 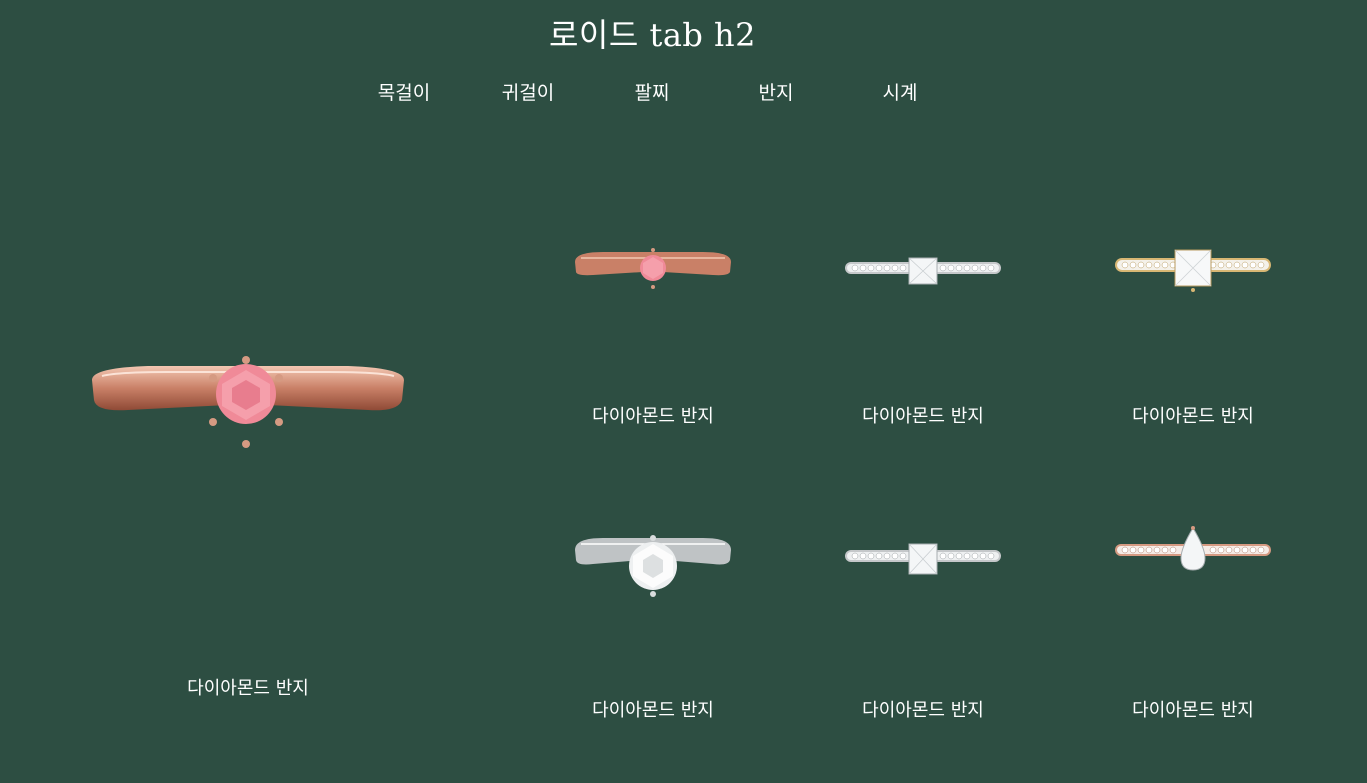 What do you see at coordinates (1193, 270) in the screenshot?
I see `yellow-gold-princess-pave-ring-icon` at bounding box center [1193, 270].